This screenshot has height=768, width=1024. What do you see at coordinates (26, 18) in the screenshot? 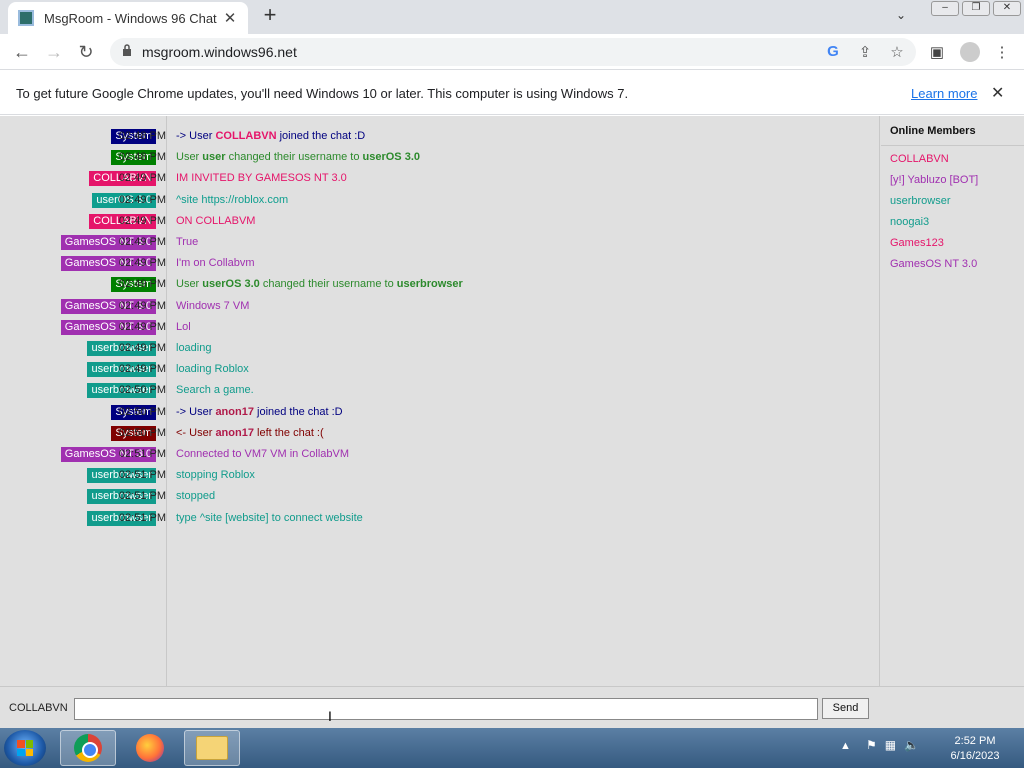
I see `msgroom-favicon-icon` at bounding box center [26, 18].